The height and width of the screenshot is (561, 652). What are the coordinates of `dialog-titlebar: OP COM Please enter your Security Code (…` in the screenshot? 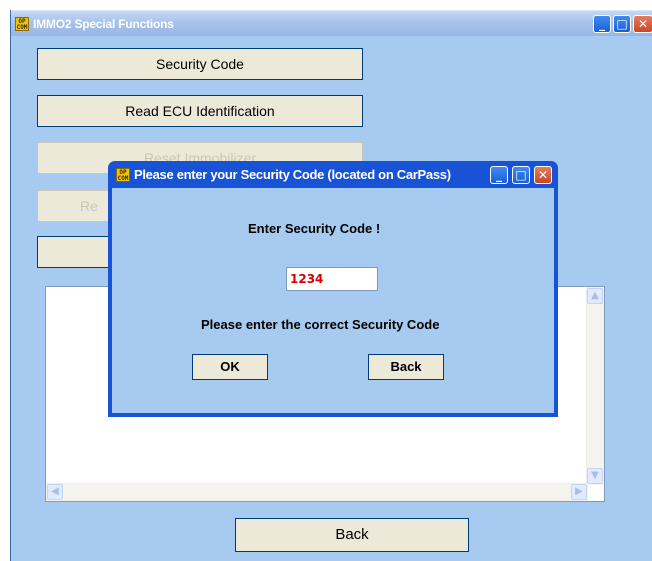 It's located at (333, 174).